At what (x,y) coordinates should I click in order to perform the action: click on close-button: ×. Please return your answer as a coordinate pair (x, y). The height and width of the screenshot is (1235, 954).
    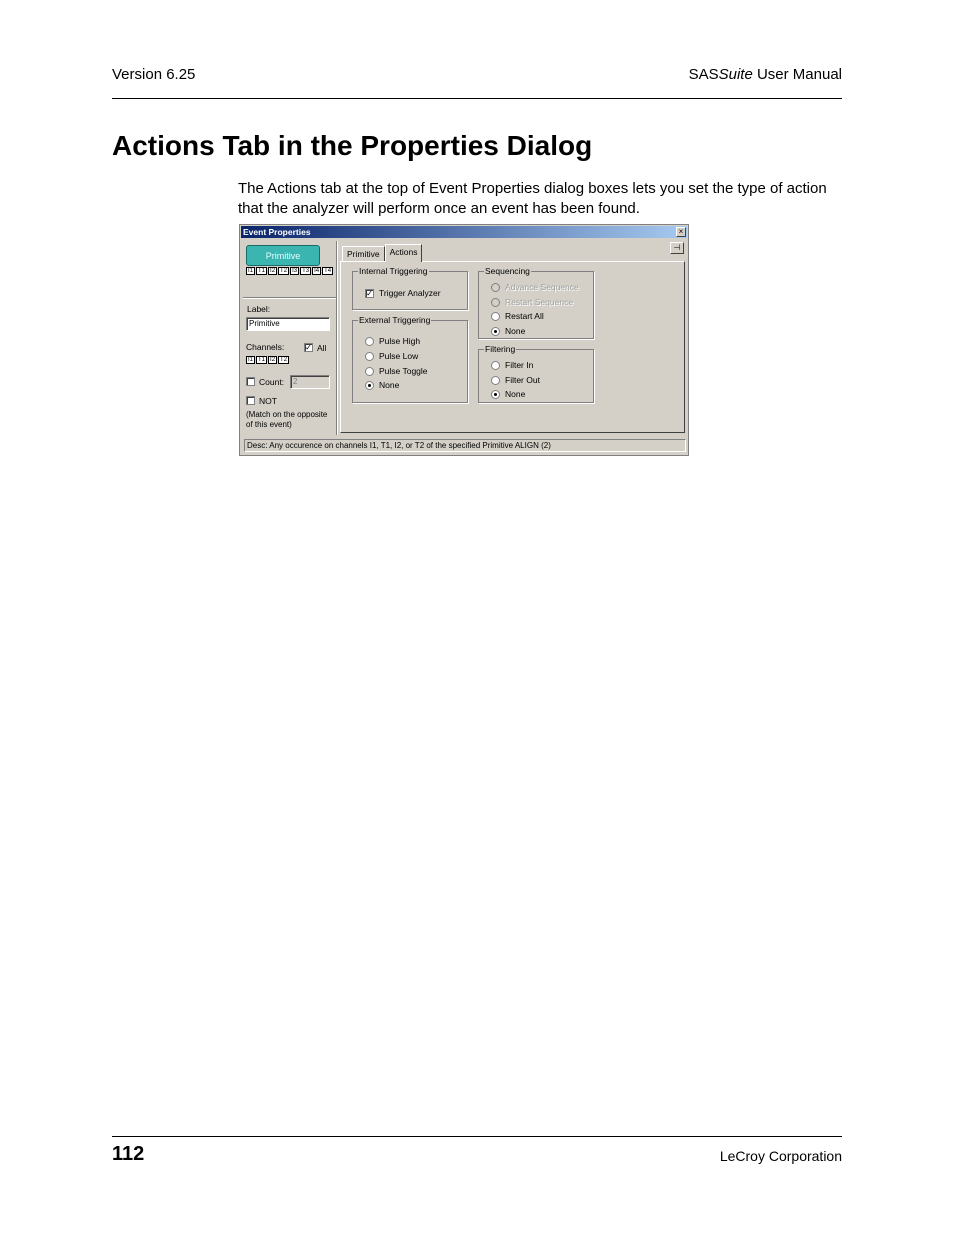
    Looking at the image, I should click on (681, 232).